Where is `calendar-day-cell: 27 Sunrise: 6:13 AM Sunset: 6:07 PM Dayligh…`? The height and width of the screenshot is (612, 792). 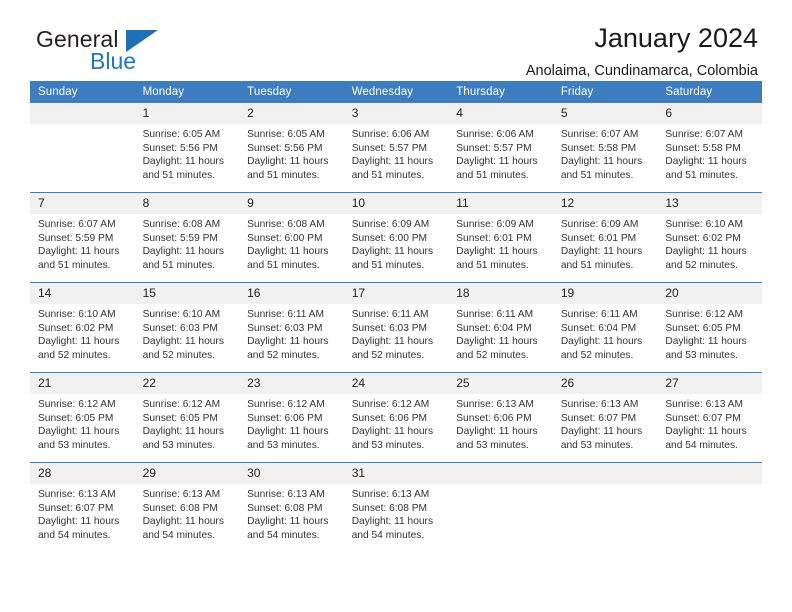
calendar-day-cell: 27 Sunrise: 6:13 AM Sunset: 6:07 PM Dayligh… is located at coordinates (709, 417).